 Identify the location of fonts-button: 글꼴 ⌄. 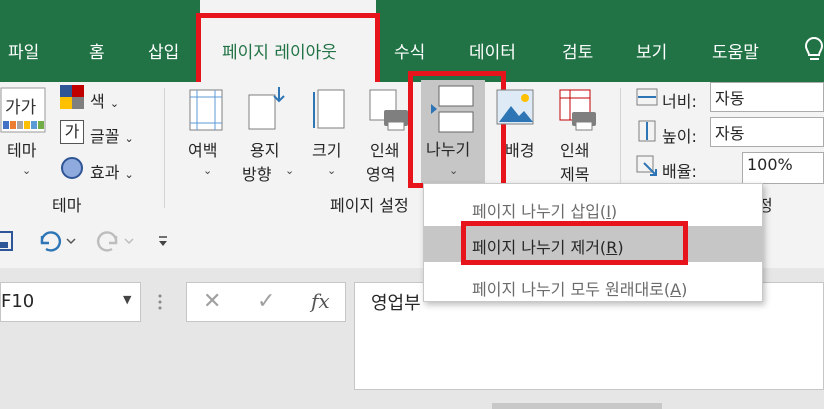
(112, 135).